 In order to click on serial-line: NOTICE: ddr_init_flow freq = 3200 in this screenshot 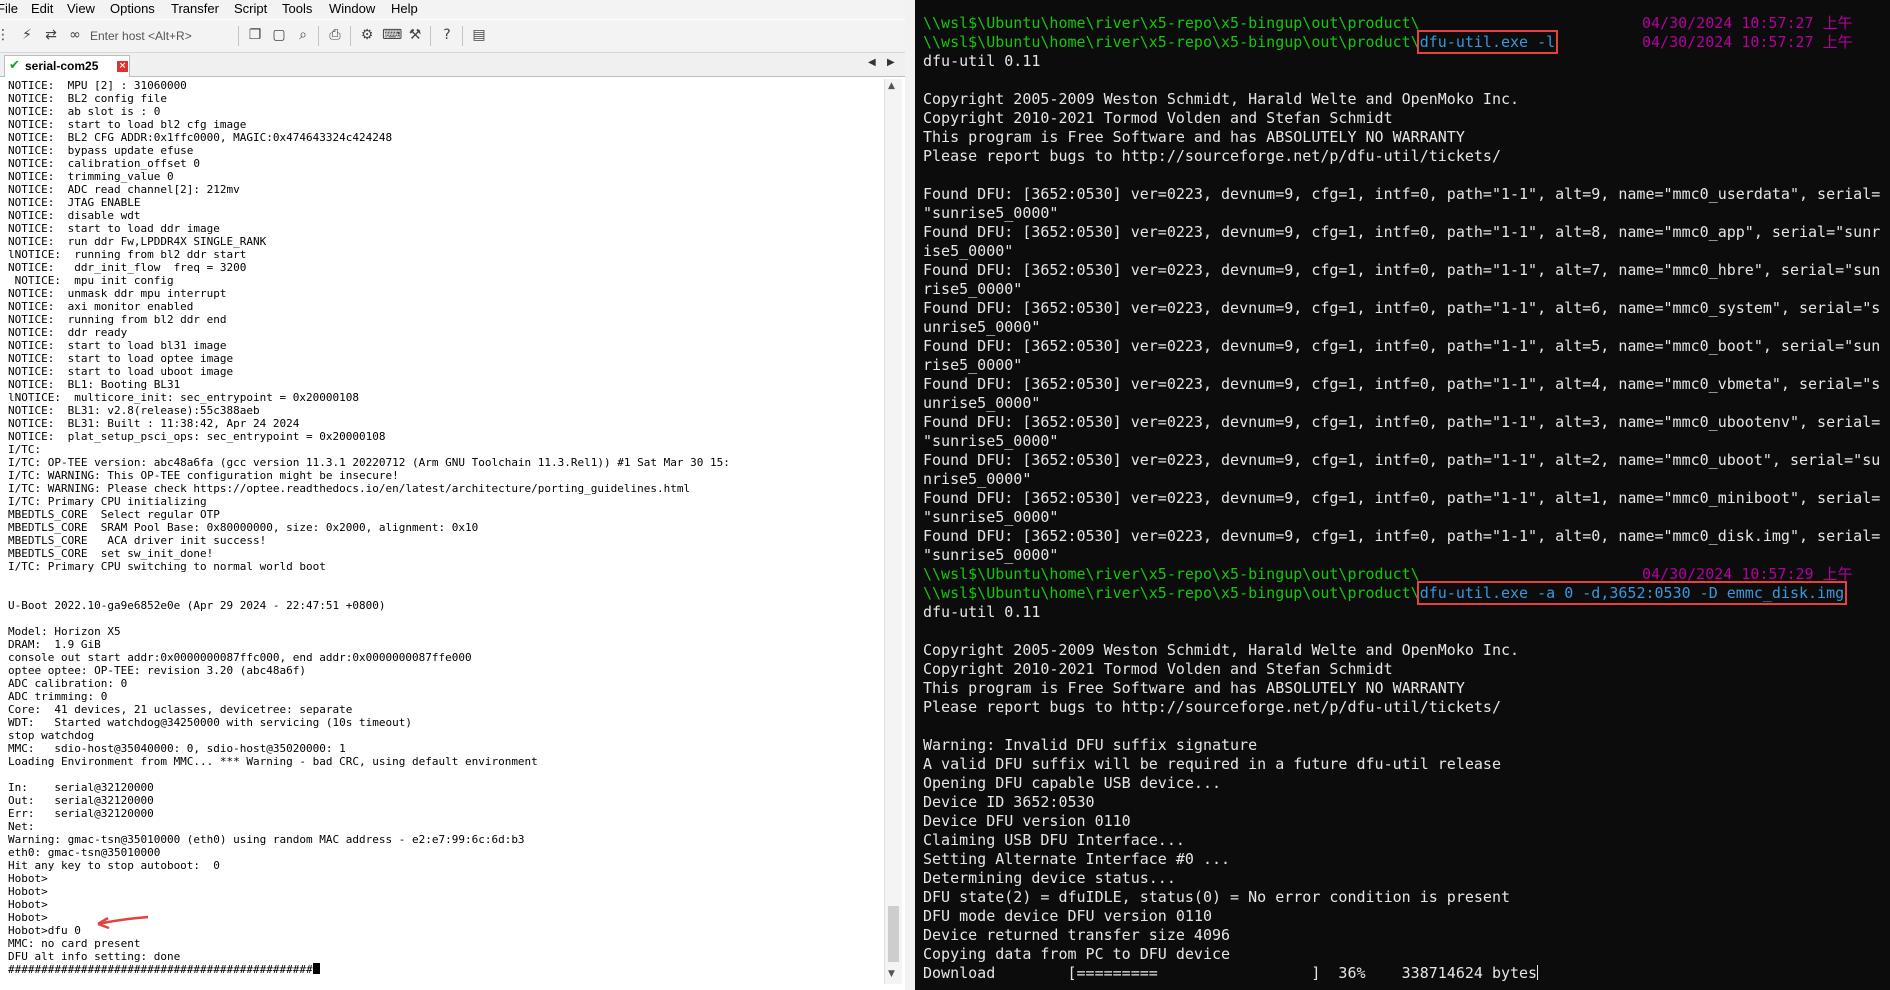, I will do `click(127, 267)`.